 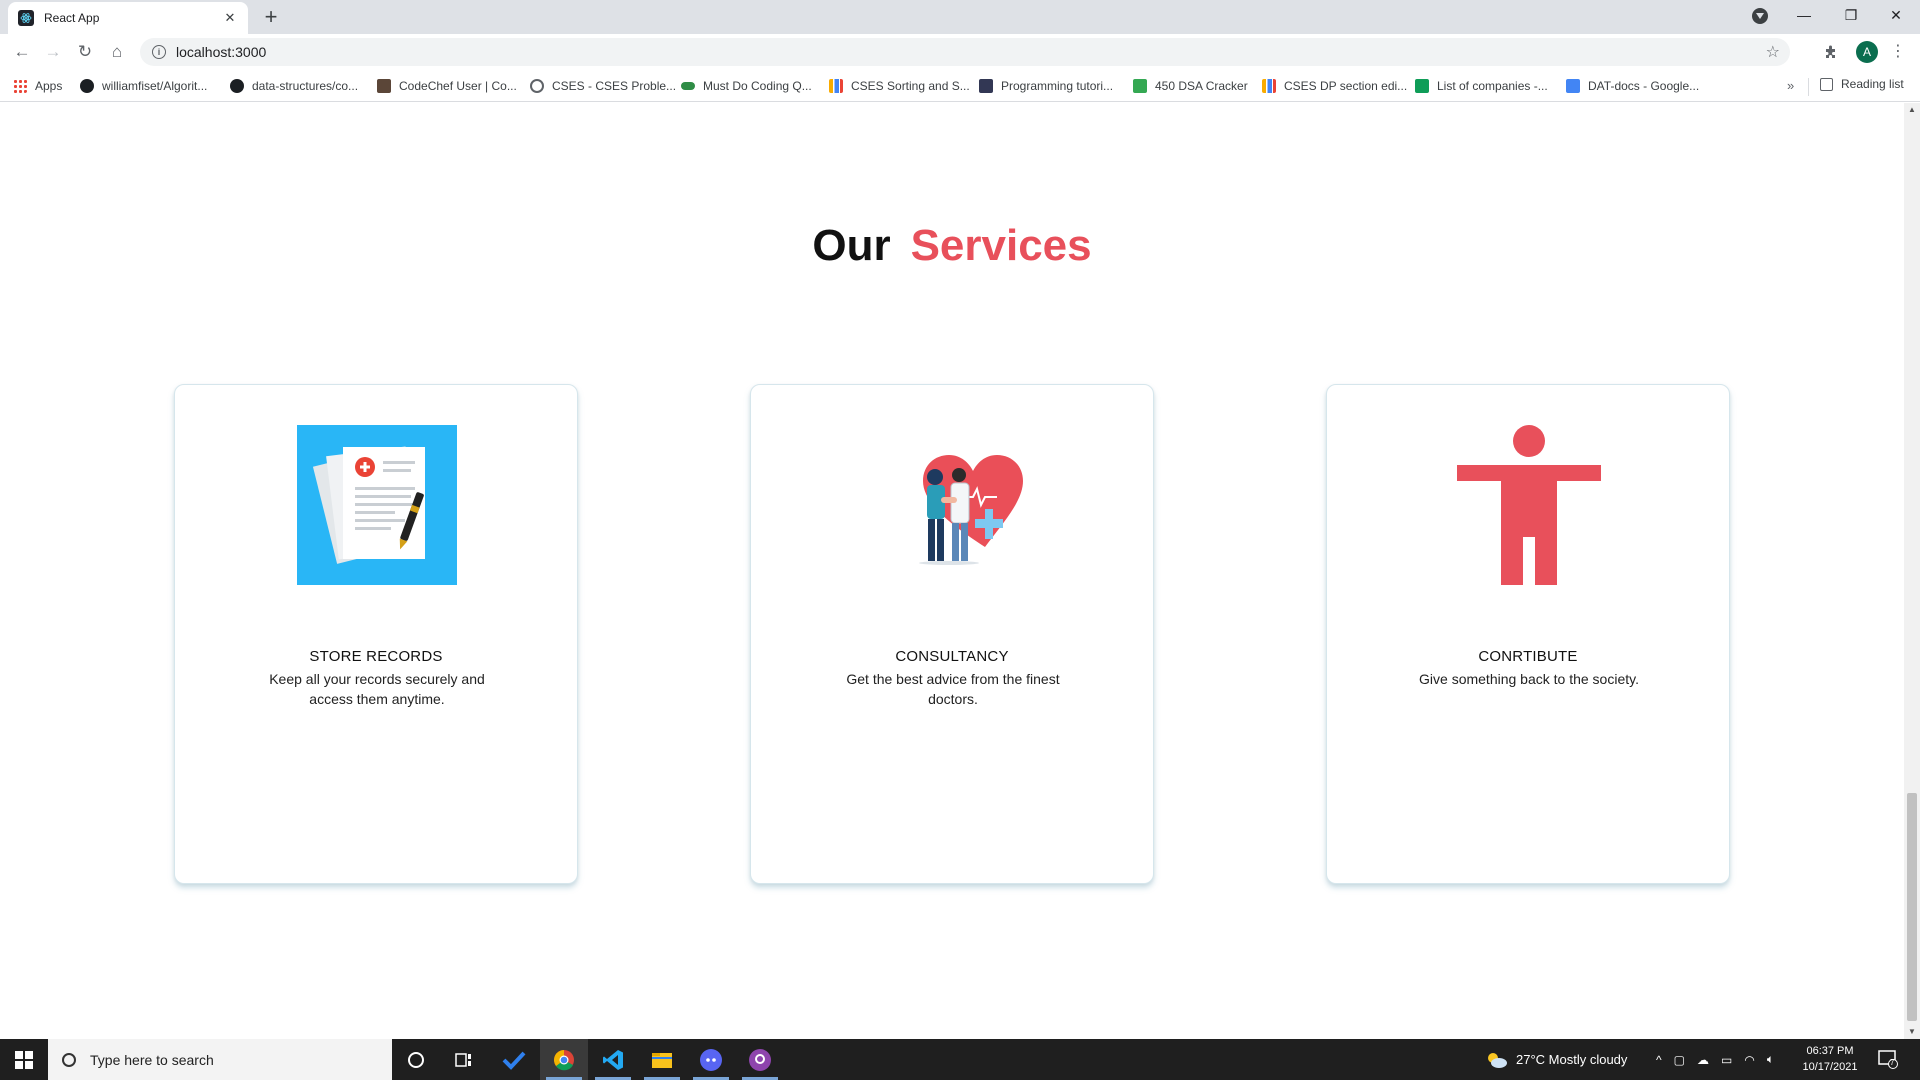 What do you see at coordinates (514, 1059) in the screenshot?
I see `todo-check-icon` at bounding box center [514, 1059].